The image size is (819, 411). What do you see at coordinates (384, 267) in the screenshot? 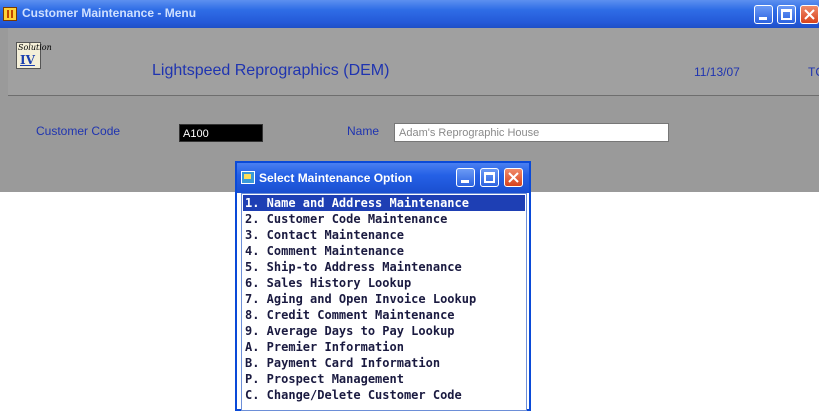
I see `option-item: 5. Ship-to Address Maintenance` at bounding box center [384, 267].